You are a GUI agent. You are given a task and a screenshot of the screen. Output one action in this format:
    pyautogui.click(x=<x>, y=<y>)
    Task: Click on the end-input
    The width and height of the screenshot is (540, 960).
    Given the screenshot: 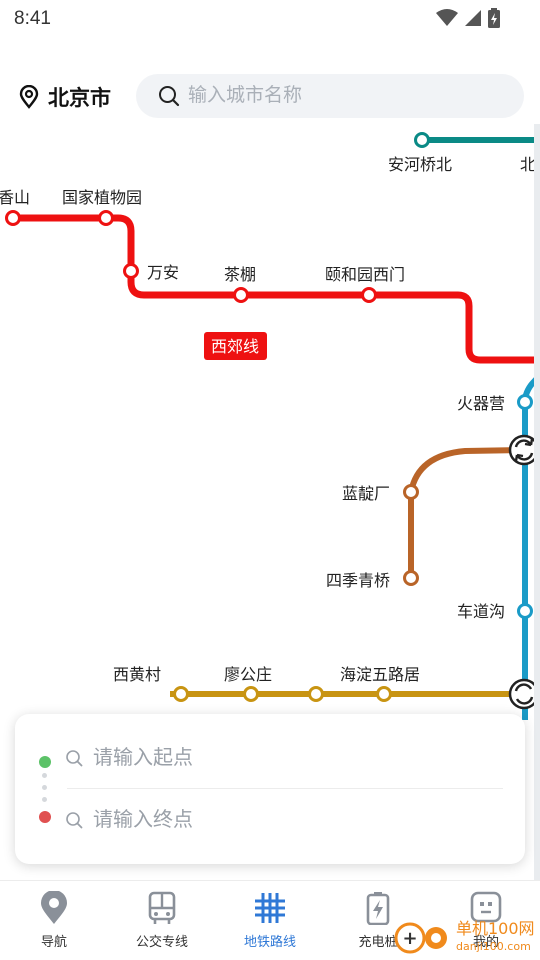 What is the action you would take?
    pyautogui.click(x=283, y=820)
    